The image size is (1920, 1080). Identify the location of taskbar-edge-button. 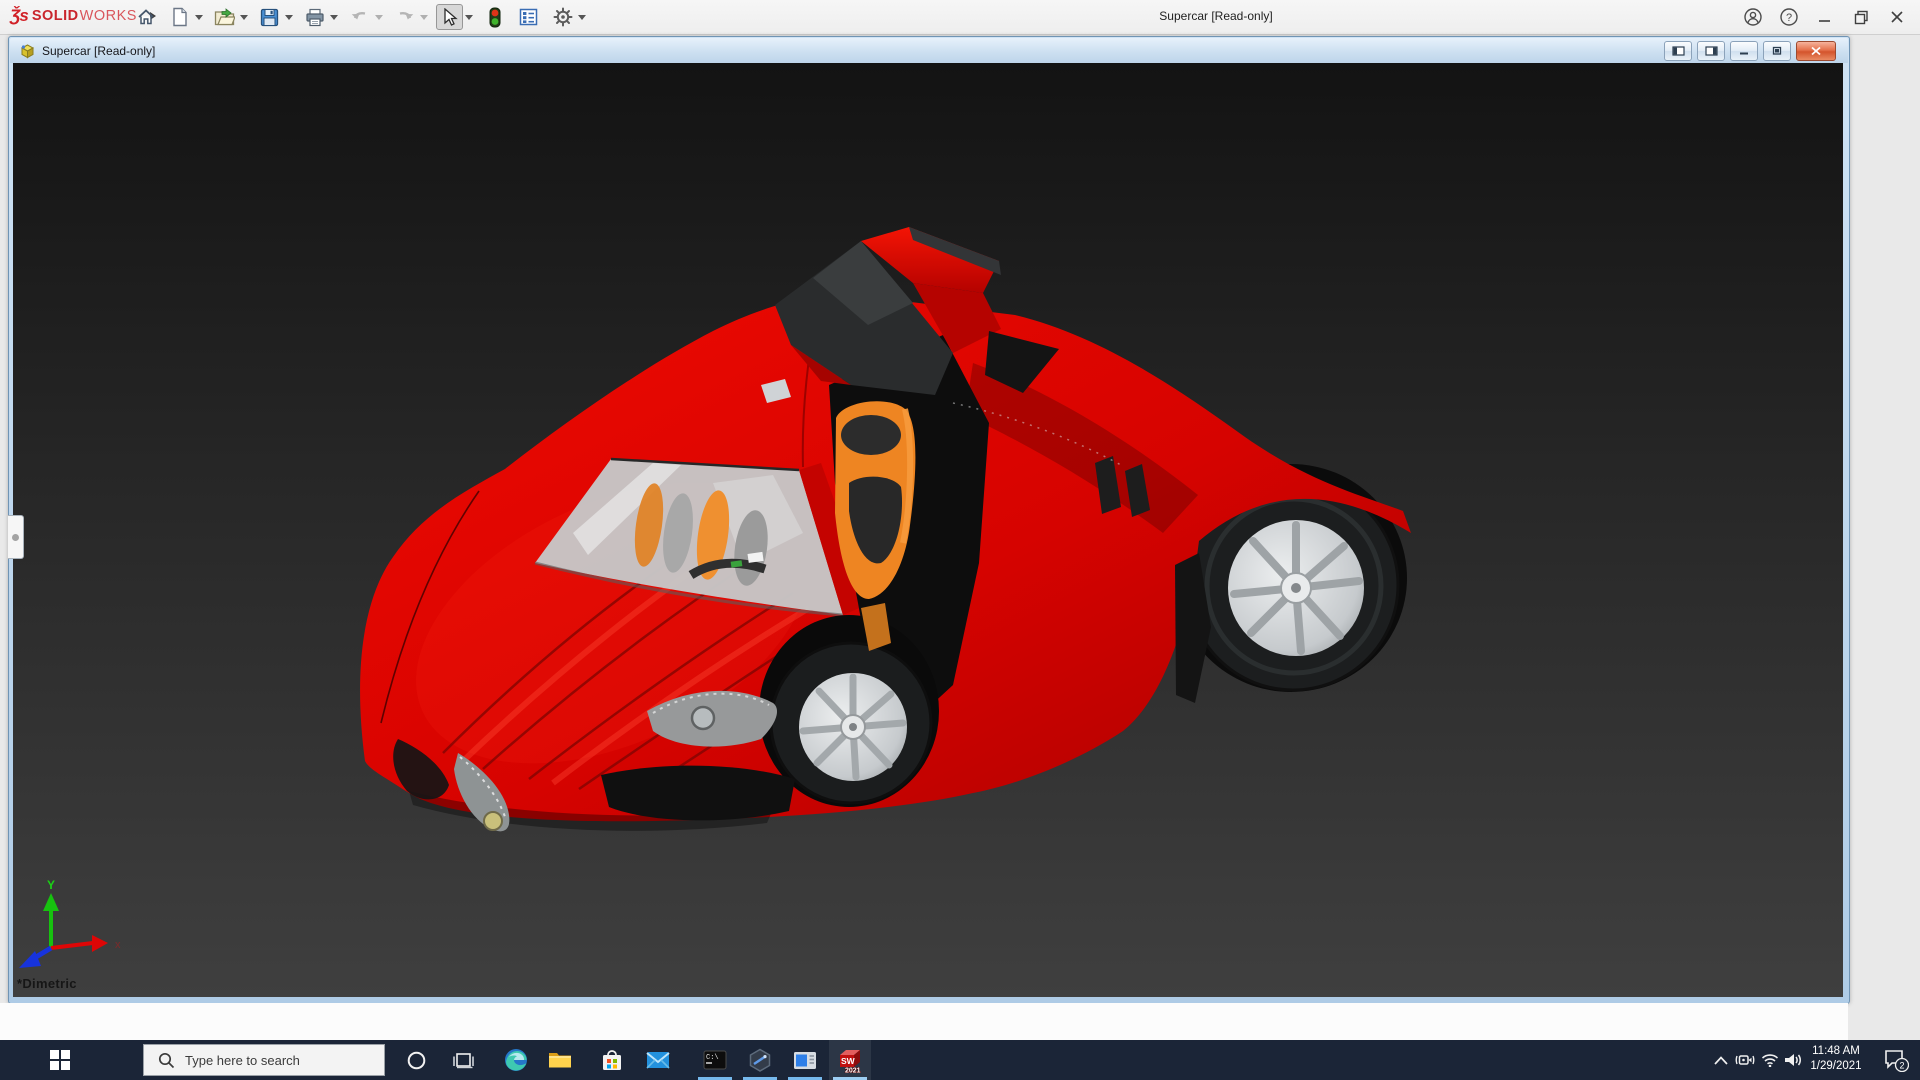
(516, 1060).